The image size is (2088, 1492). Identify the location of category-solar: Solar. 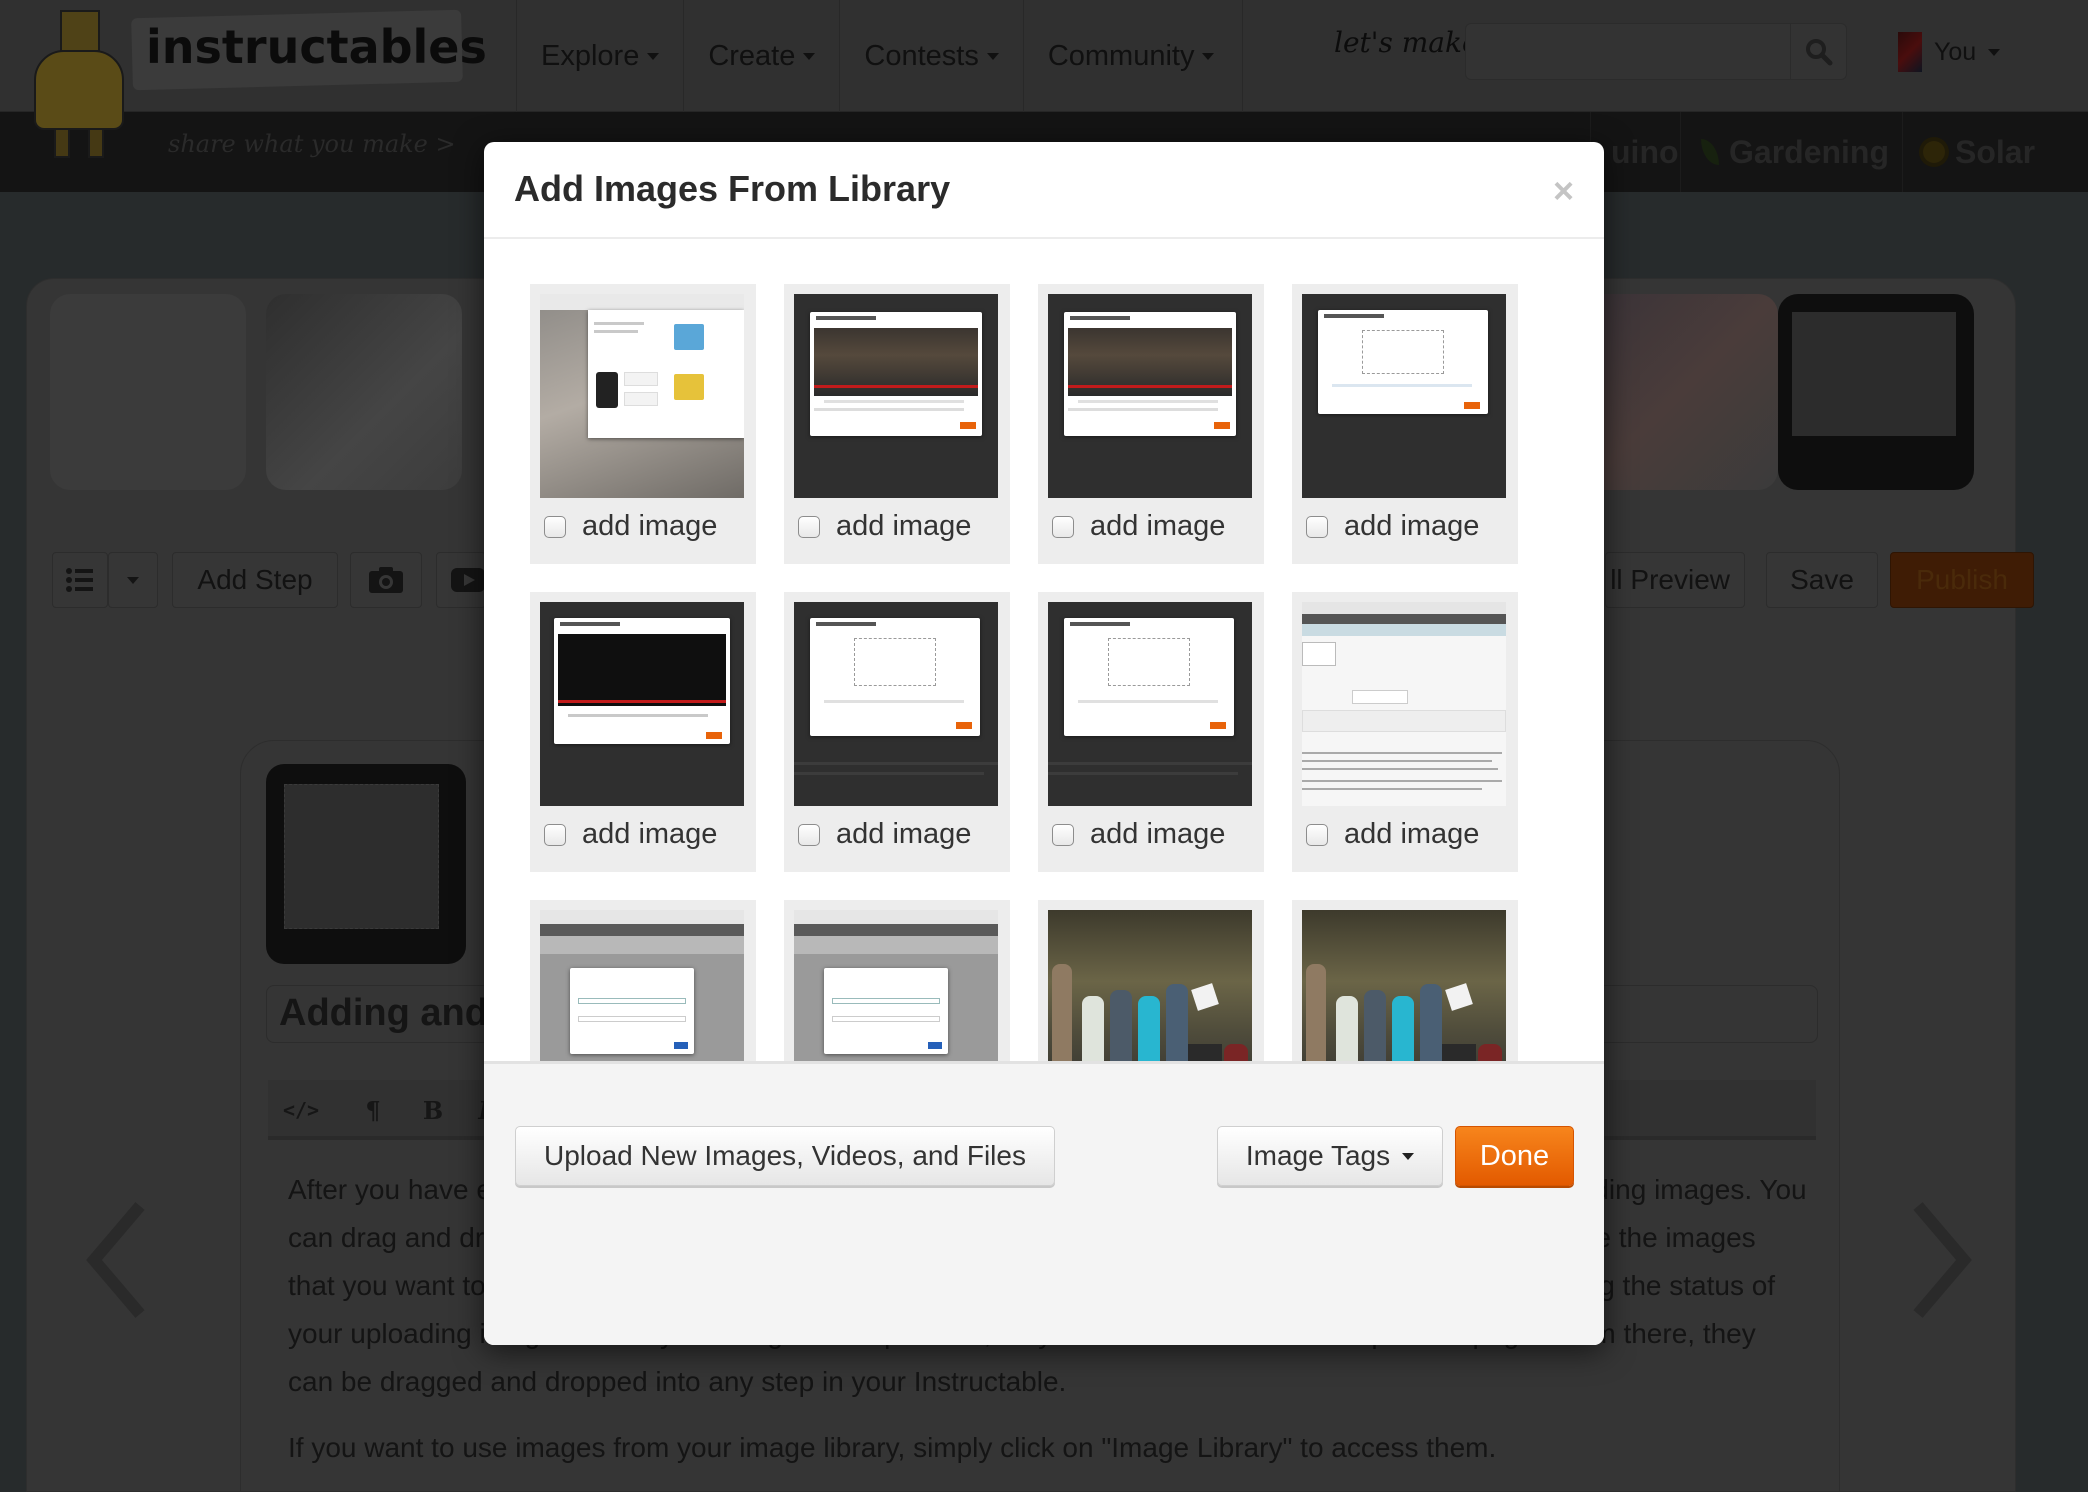
(1968, 152).